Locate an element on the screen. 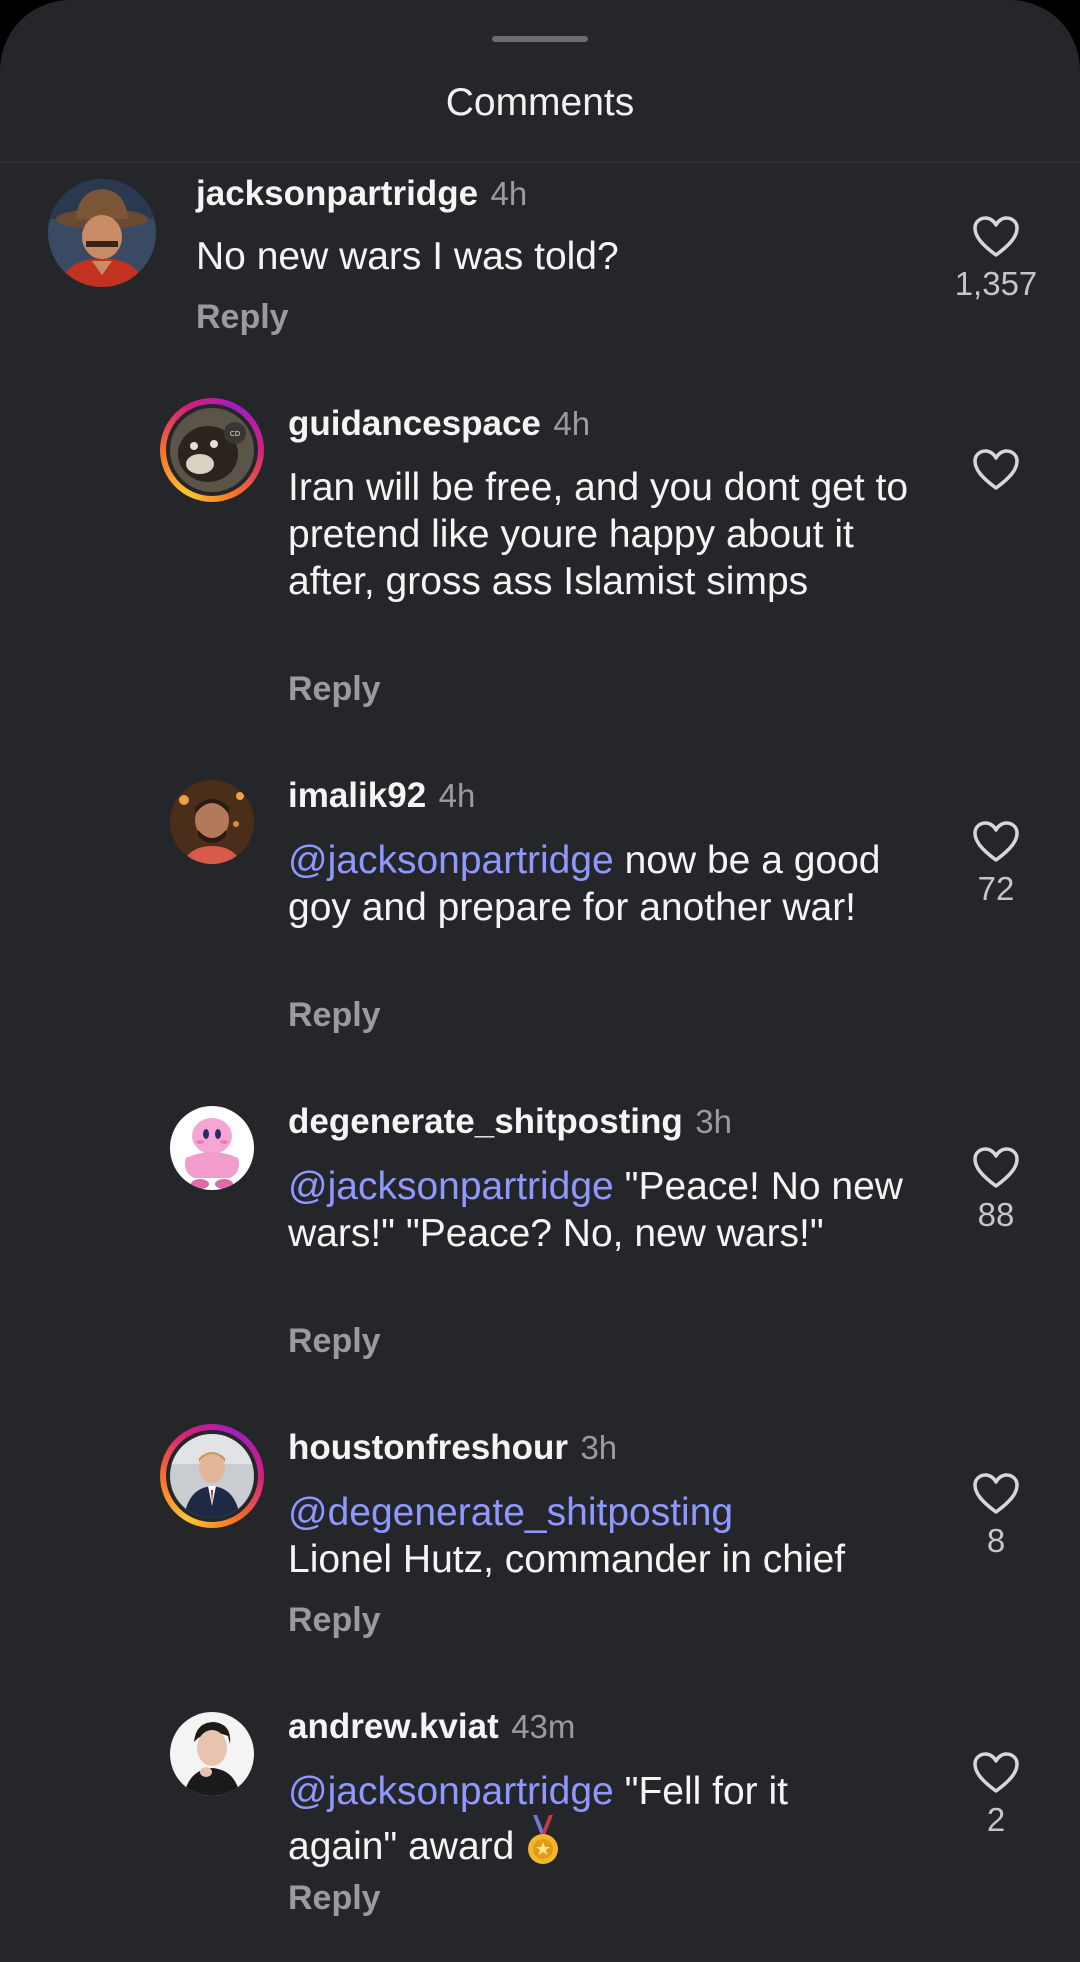 The height and width of the screenshot is (1962, 1080). svg-text: CD is located at coordinates (235, 434).